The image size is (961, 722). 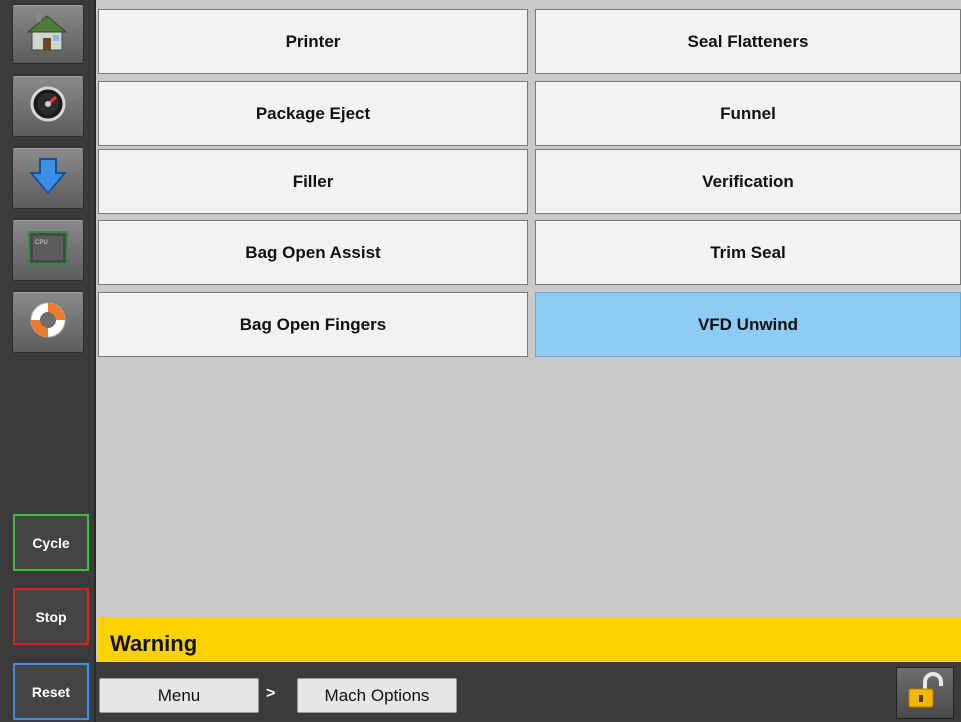 I want to click on button-label: Verification, so click(x=748, y=181).